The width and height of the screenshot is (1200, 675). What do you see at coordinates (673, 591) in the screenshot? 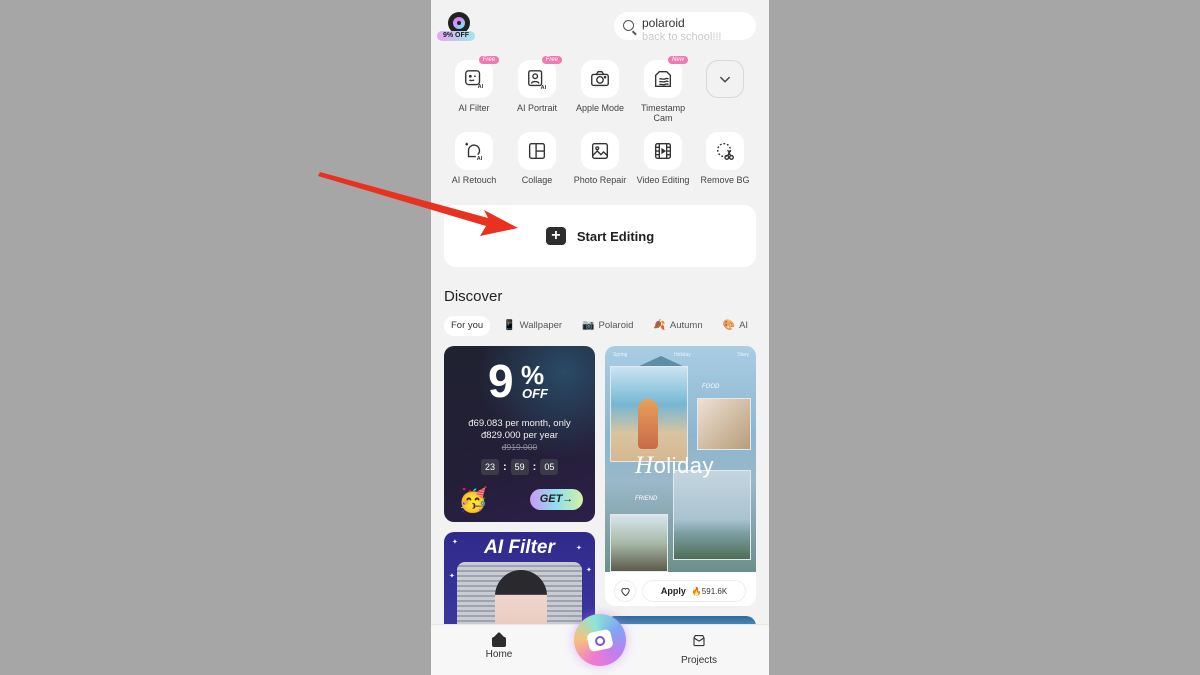
I see `apply-label: Apply` at bounding box center [673, 591].